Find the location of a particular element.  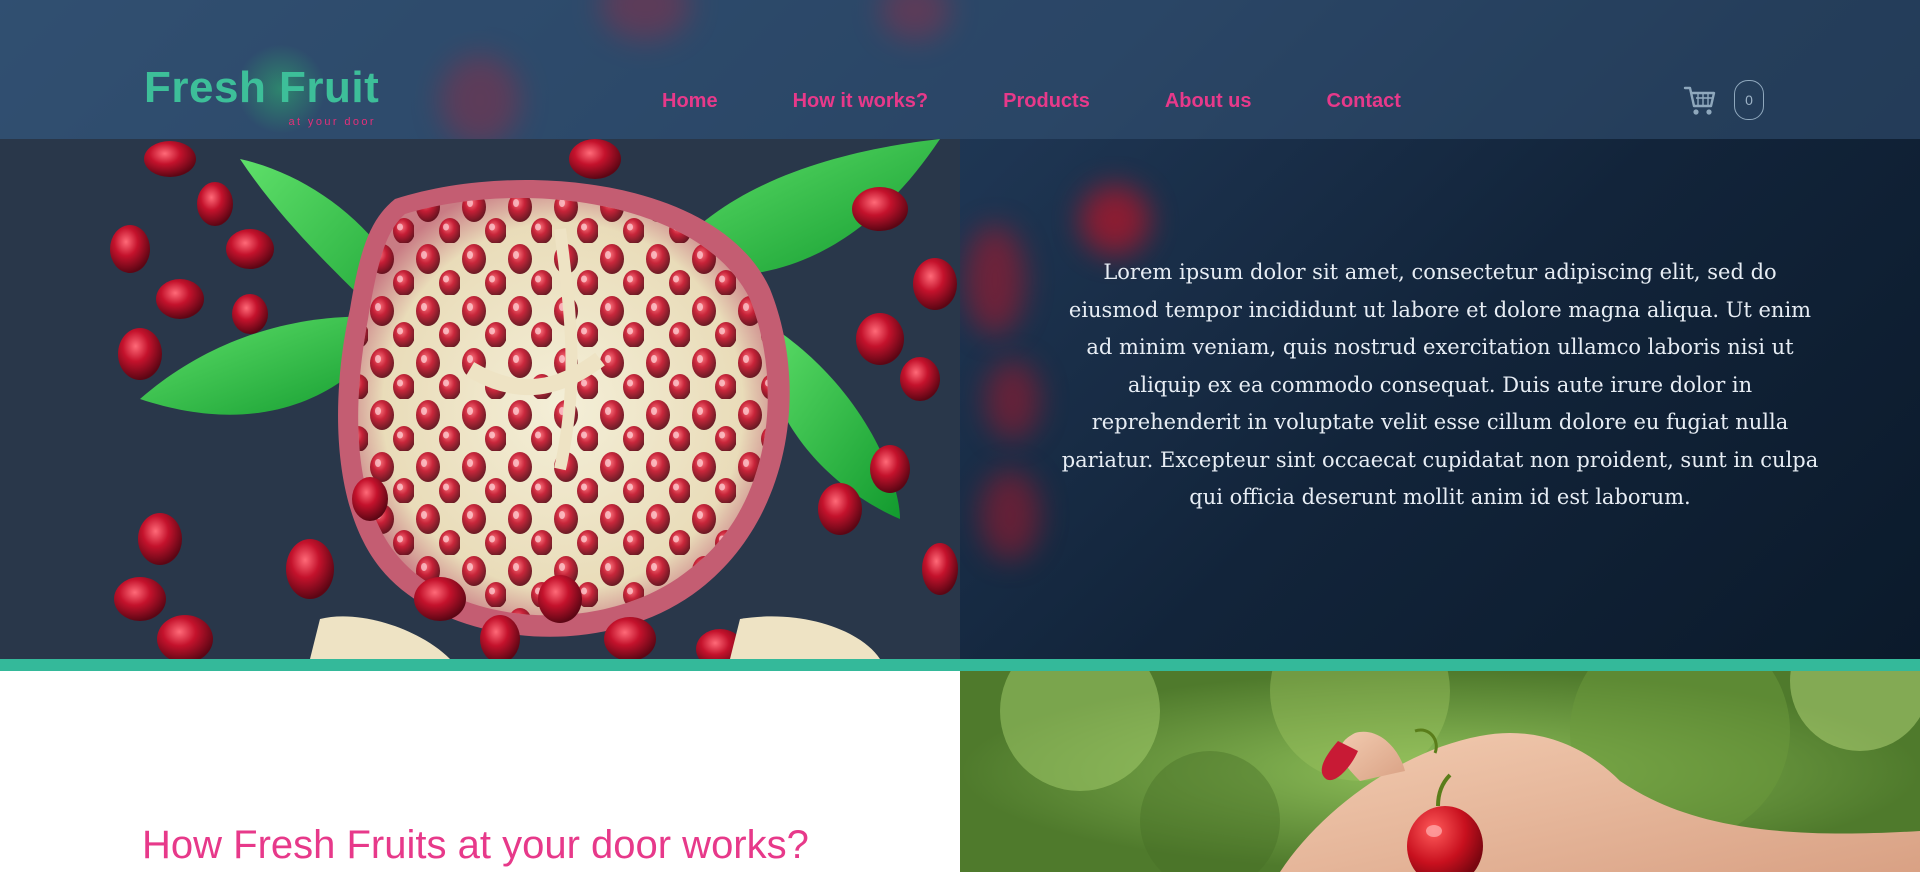

how-it-works-title: How Fresh Fruits at your door works? is located at coordinates (475, 845).